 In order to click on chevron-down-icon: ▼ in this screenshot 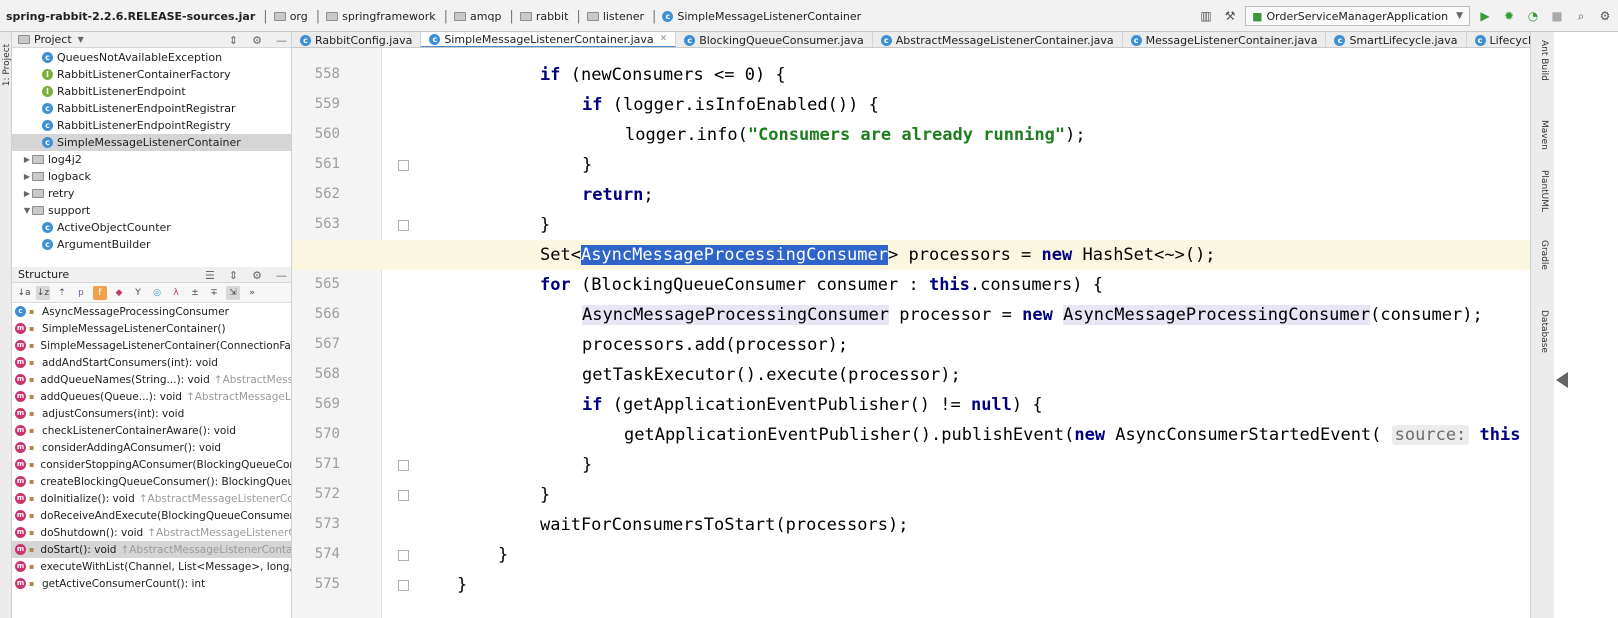, I will do `click(27, 210)`.